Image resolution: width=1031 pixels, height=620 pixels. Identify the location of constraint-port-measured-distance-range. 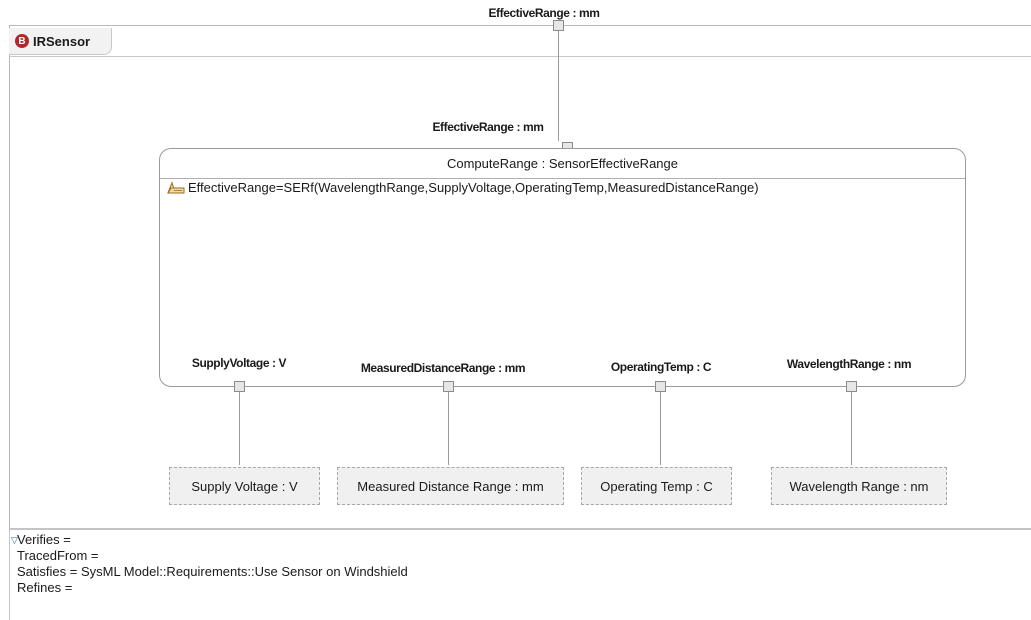
(448, 386).